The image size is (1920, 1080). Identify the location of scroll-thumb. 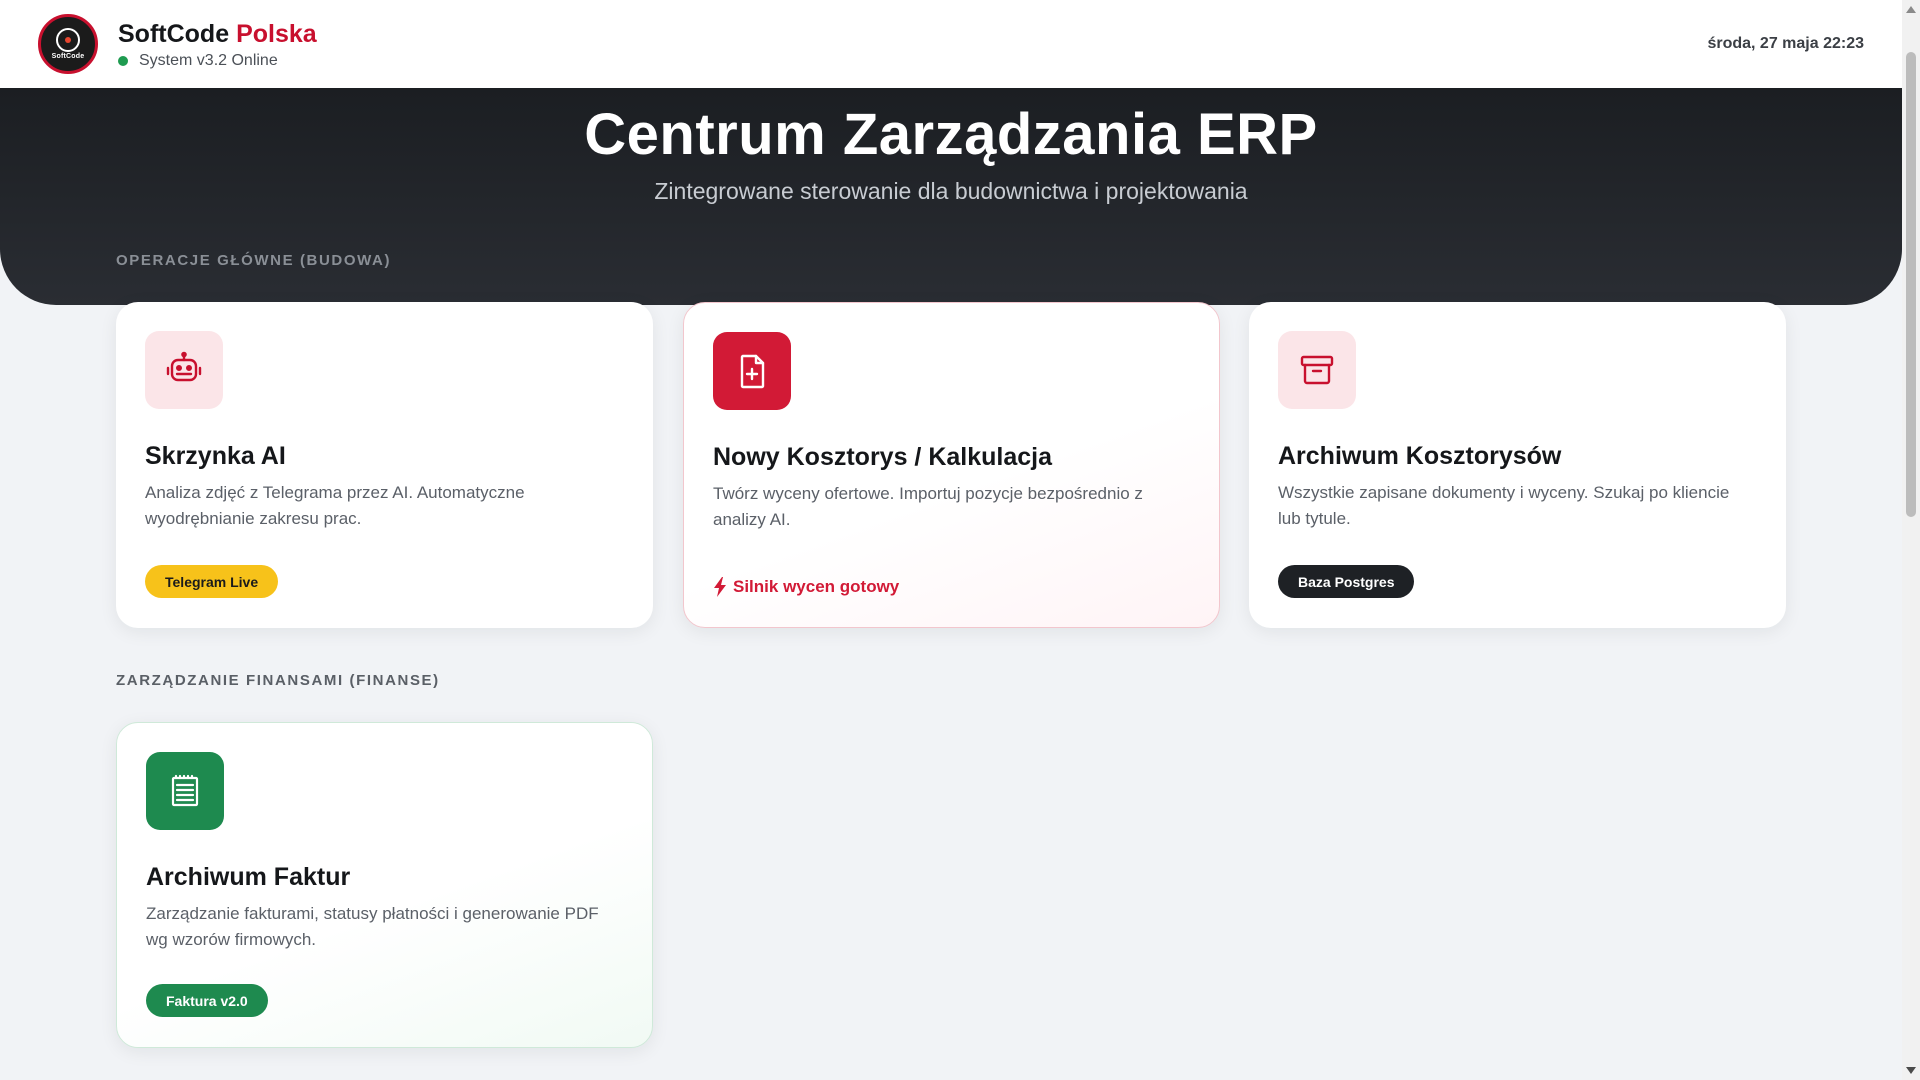
(1911, 284).